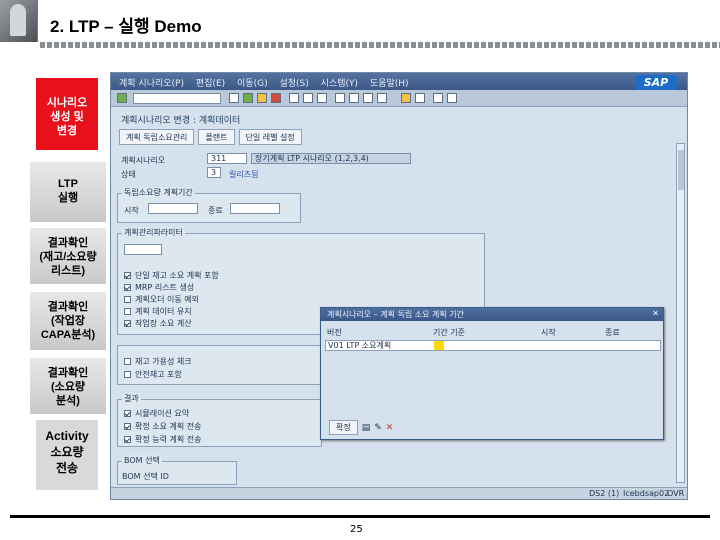  What do you see at coordinates (655, 313) in the screenshot?
I see `close-icon: ✕` at bounding box center [655, 313].